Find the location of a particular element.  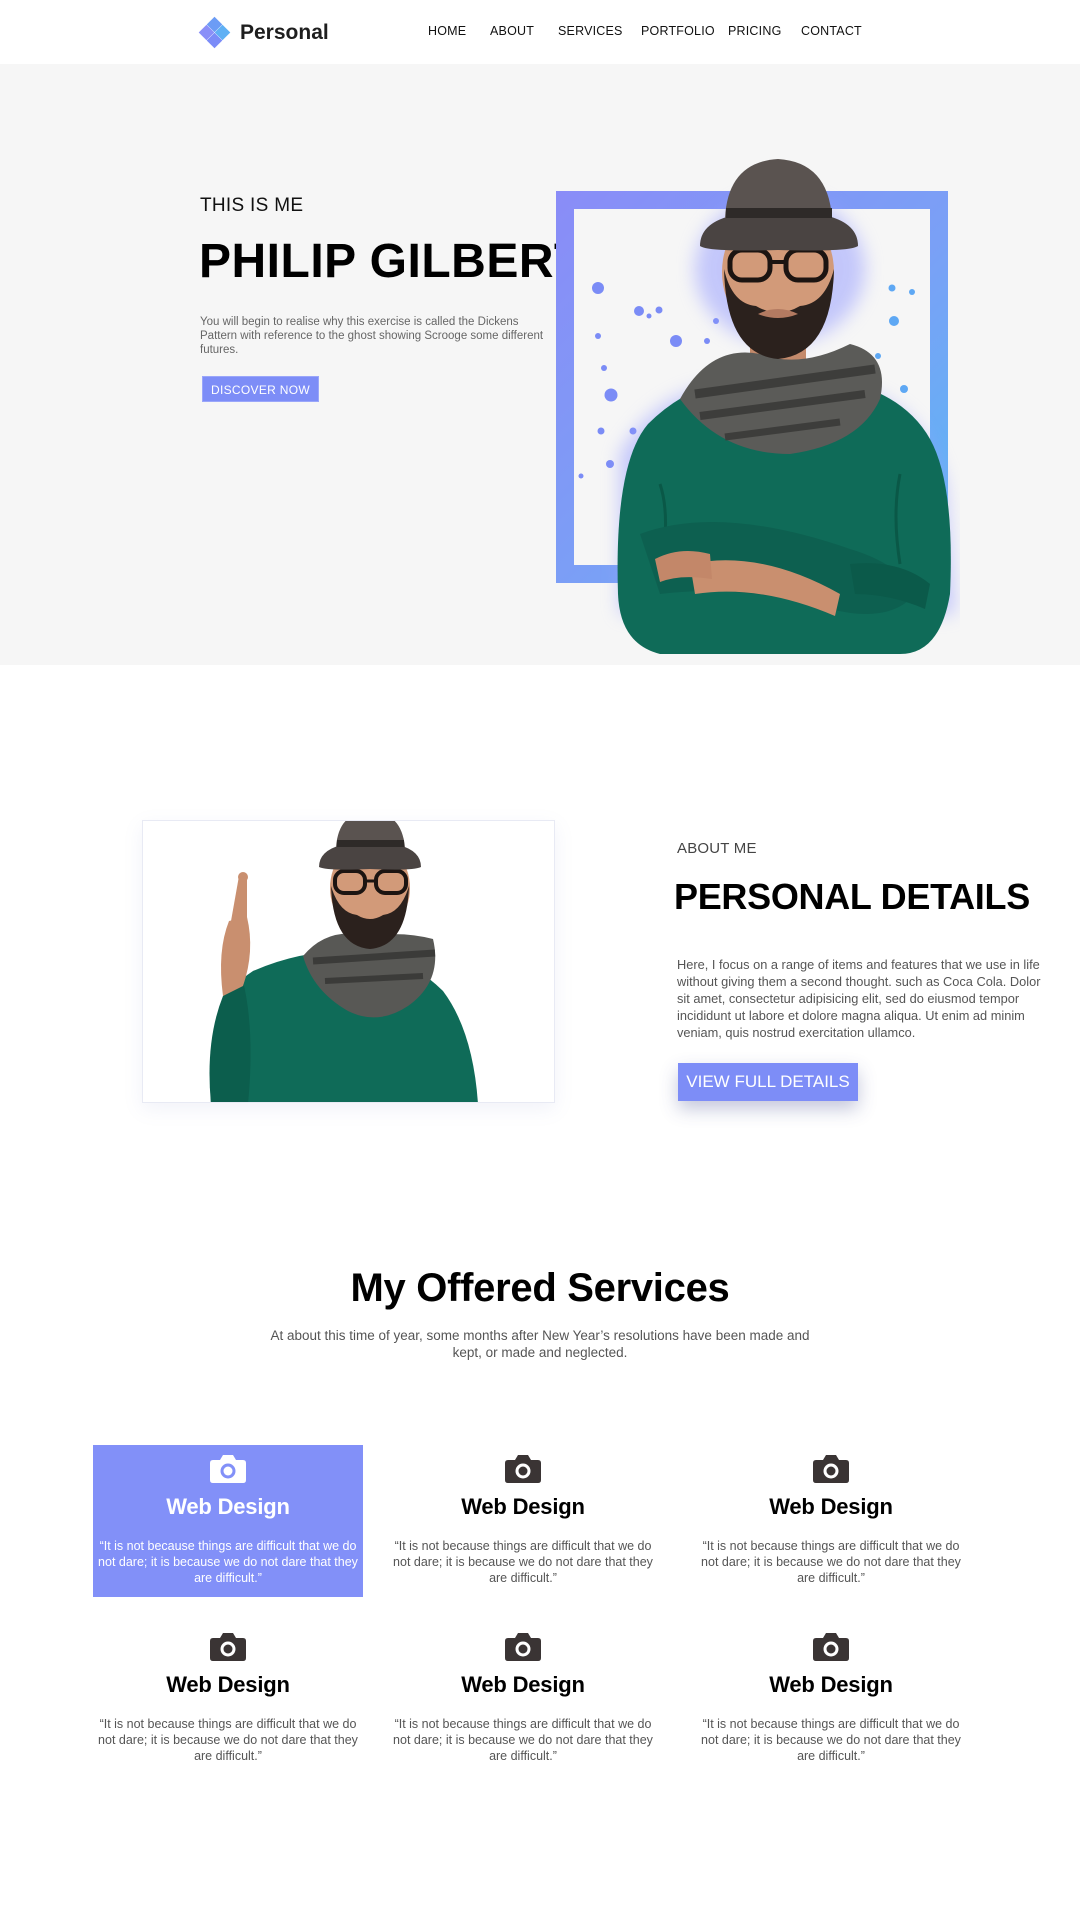

view-full-details-button: VIEW FULL DETAILS is located at coordinates (768, 1082).